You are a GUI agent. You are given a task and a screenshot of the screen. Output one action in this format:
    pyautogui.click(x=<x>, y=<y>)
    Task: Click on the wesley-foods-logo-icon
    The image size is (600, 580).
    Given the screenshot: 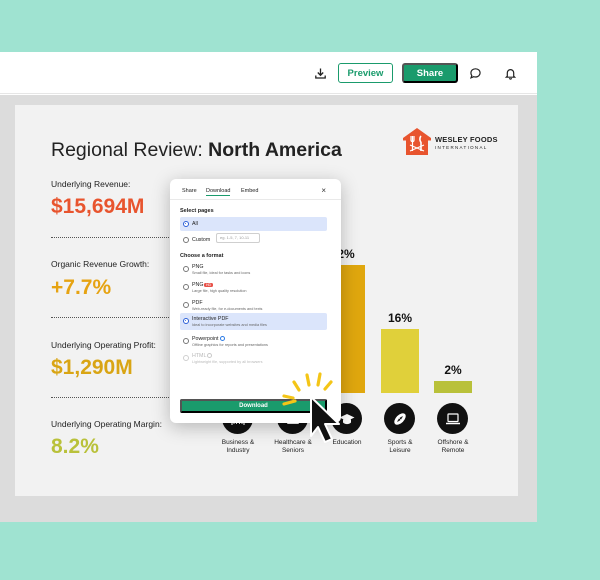 What is the action you would take?
    pyautogui.click(x=417, y=141)
    